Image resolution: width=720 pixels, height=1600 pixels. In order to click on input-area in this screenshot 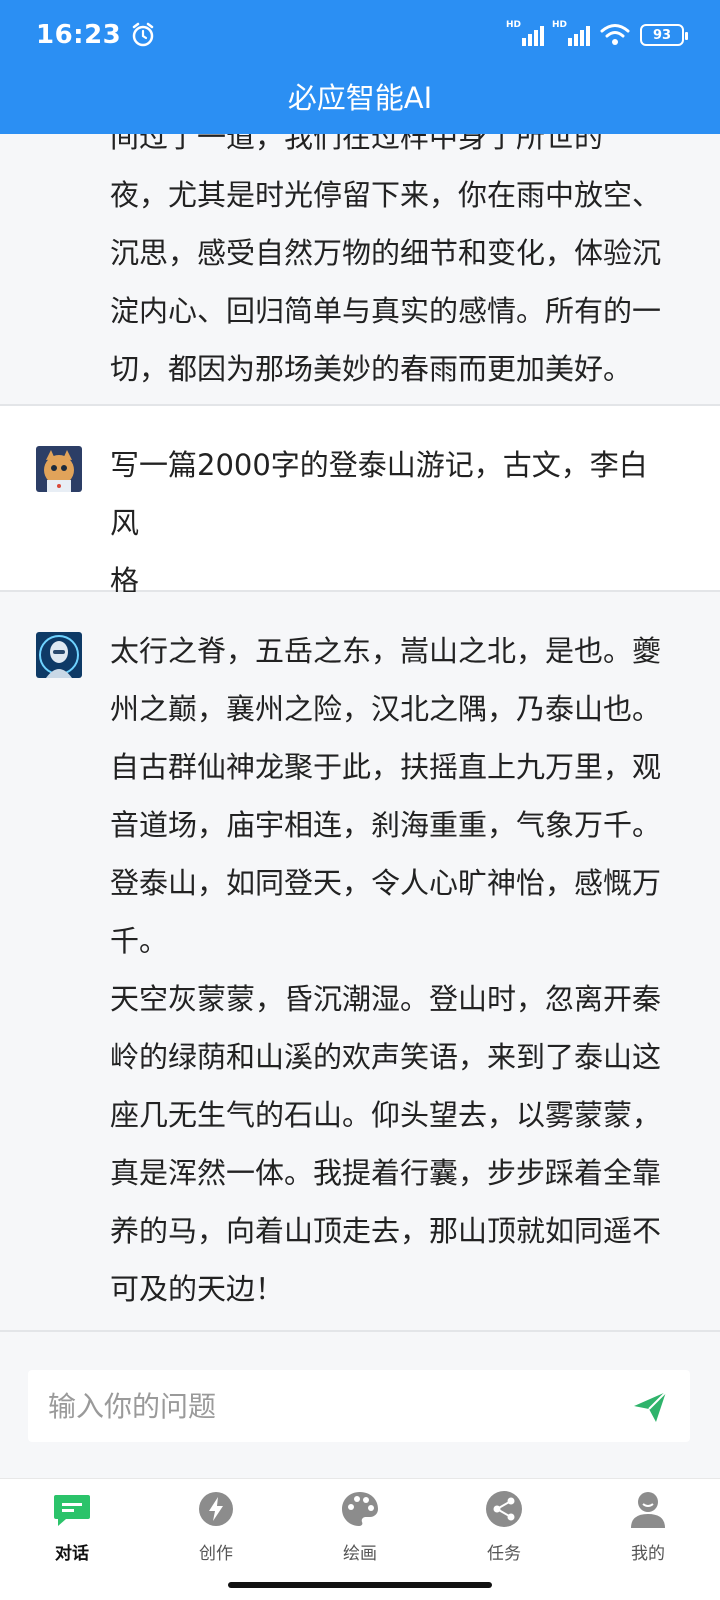, I will do `click(360, 1404)`.